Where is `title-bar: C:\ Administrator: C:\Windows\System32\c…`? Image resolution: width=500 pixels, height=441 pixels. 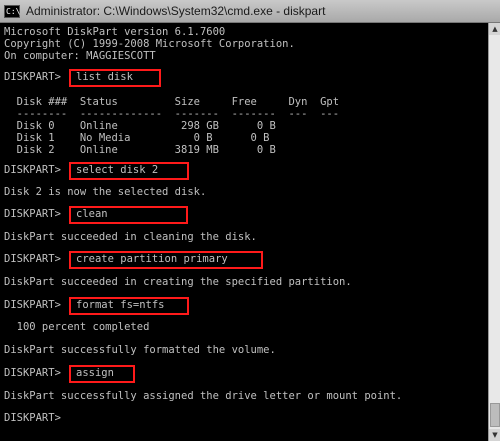 title-bar: C:\ Administrator: C:\Windows\System32\c… is located at coordinates (250, 11).